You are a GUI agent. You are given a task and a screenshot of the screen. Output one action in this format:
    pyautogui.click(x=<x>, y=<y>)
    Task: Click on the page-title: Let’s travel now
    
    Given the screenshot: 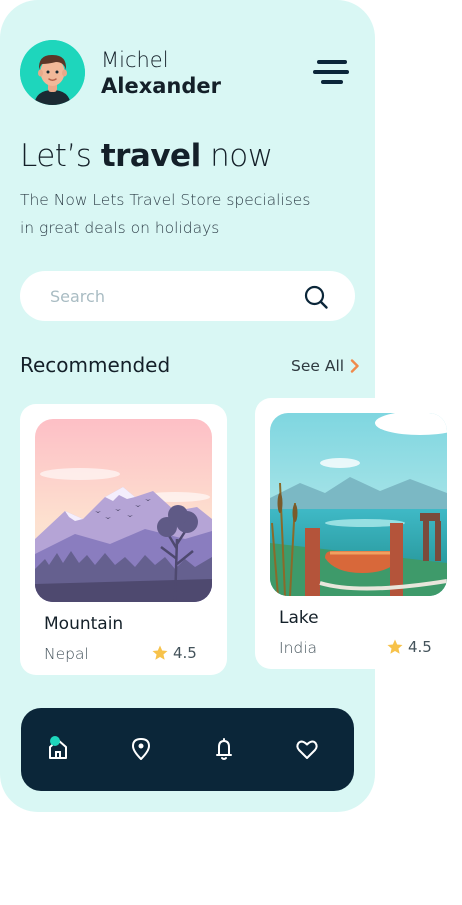 What is the action you would take?
    pyautogui.click(x=146, y=156)
    